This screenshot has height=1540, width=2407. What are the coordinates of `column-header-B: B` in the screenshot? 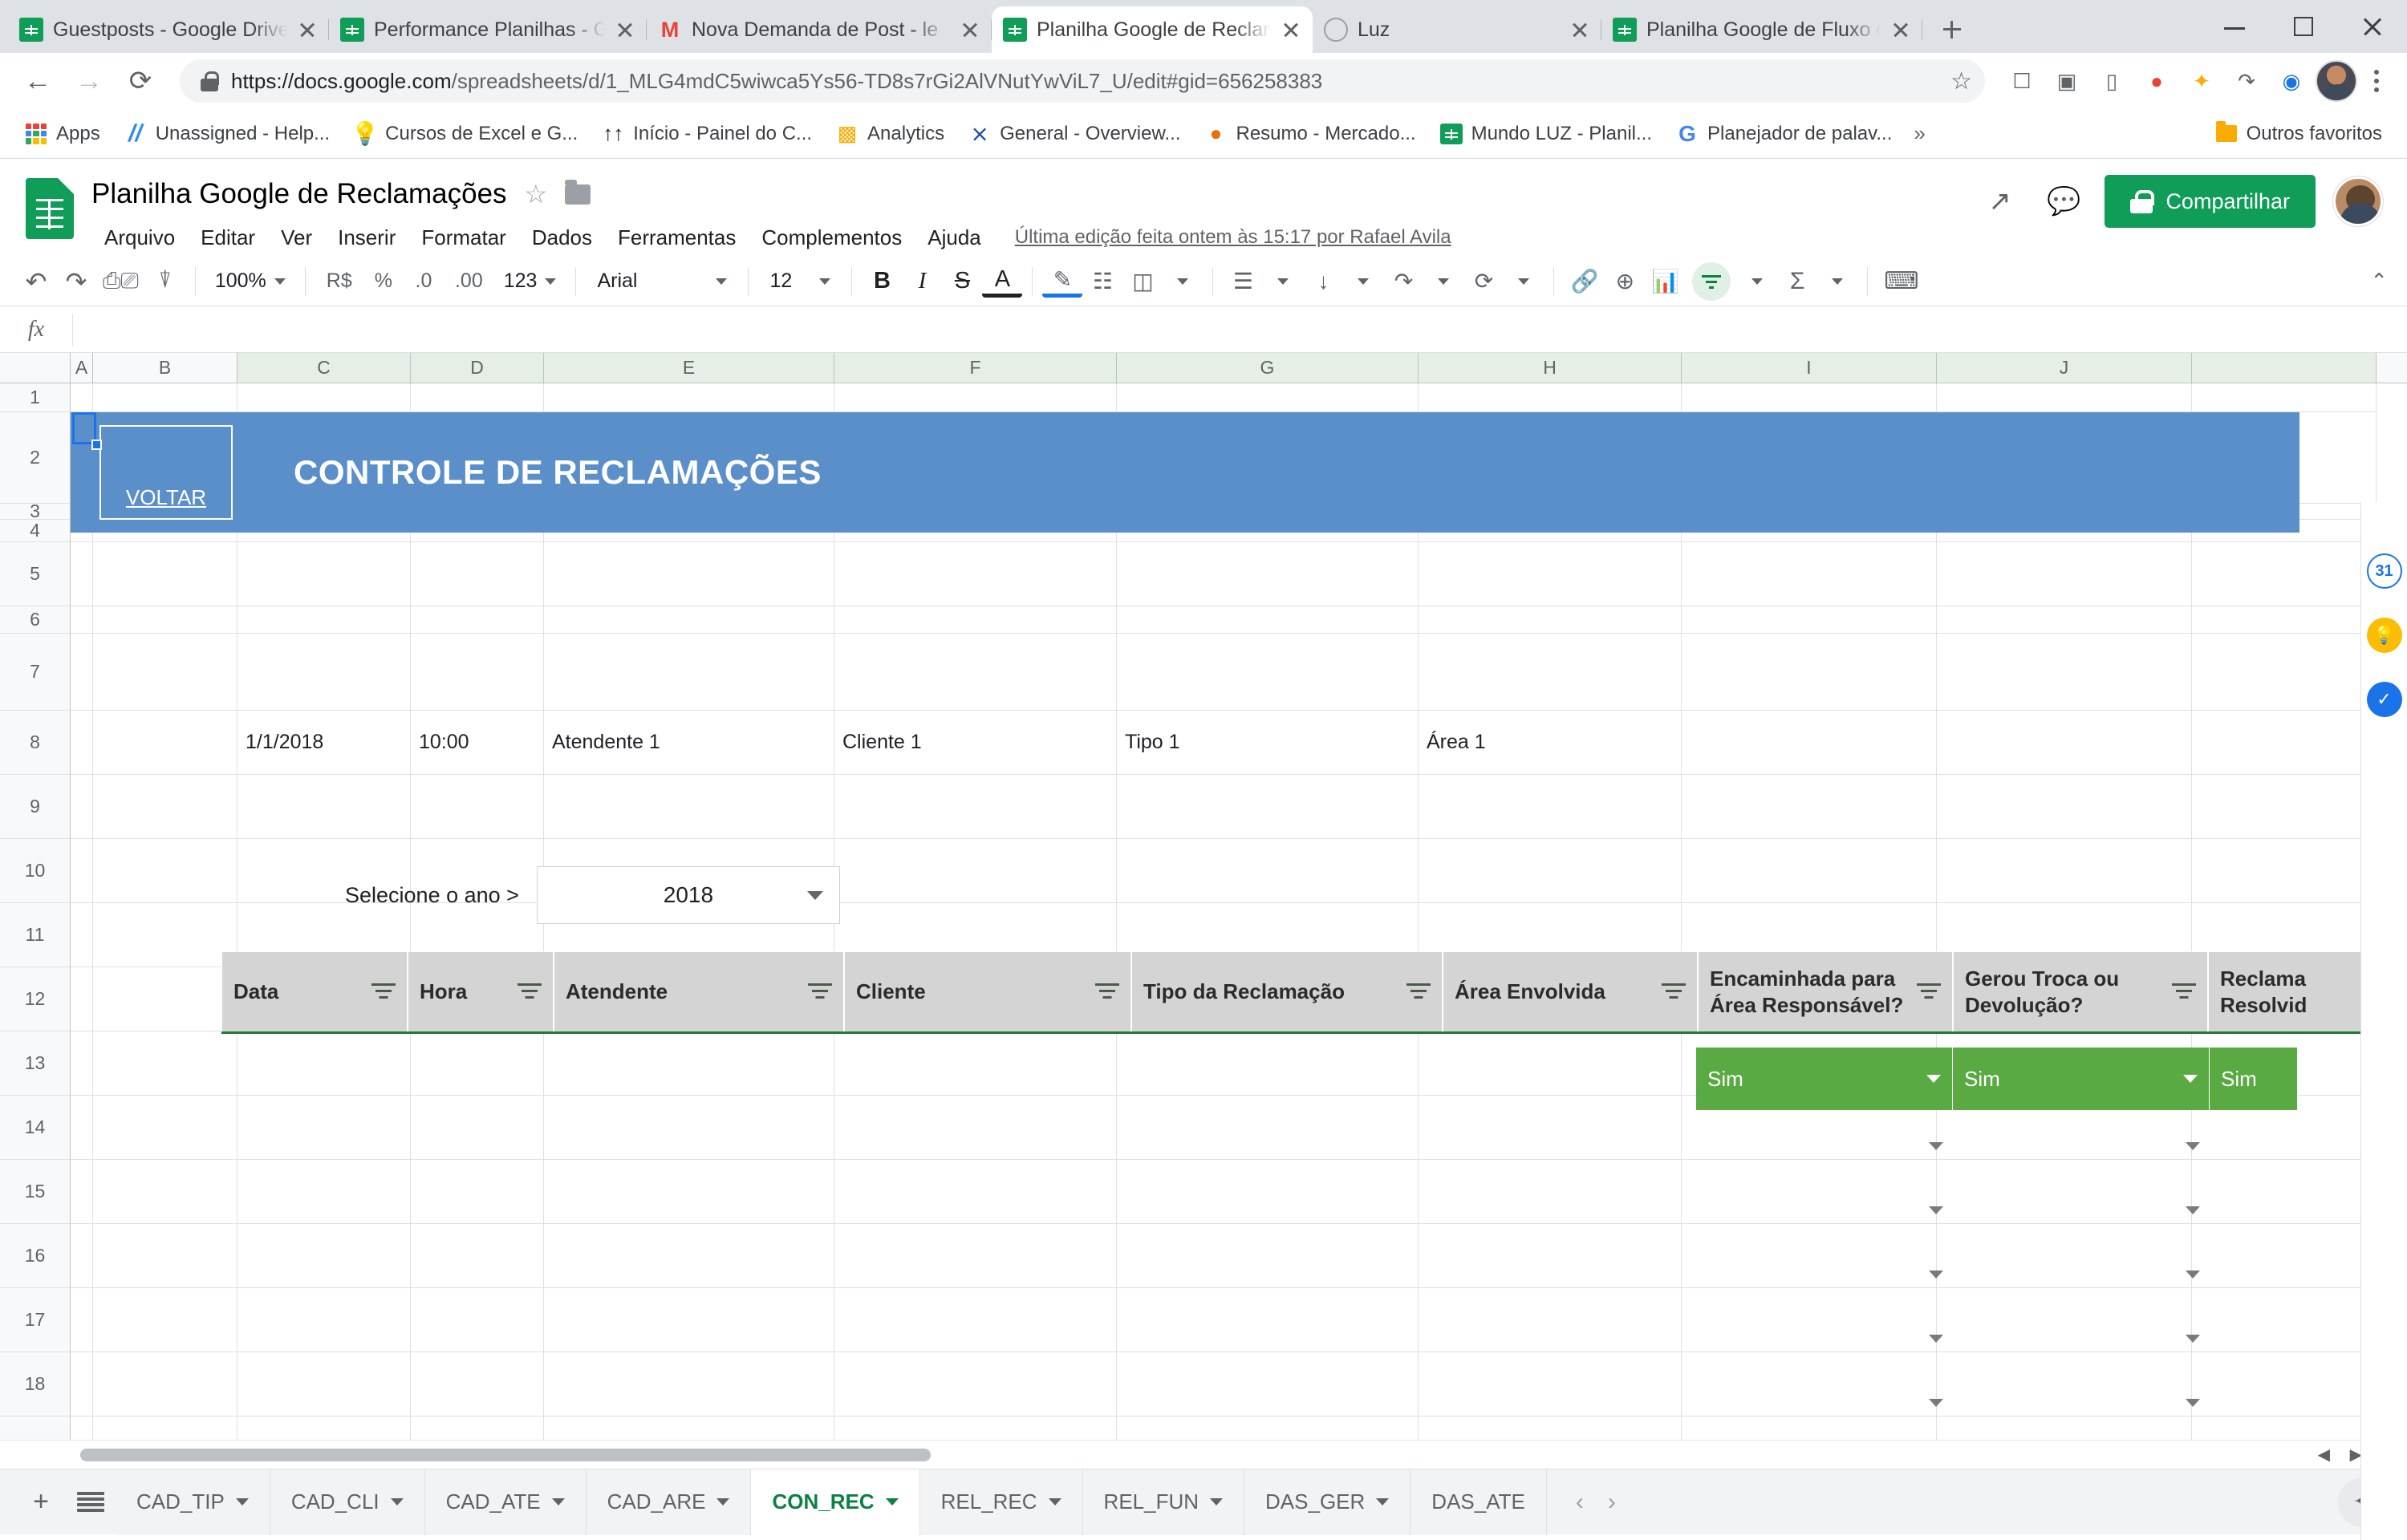 It's located at (165, 368).